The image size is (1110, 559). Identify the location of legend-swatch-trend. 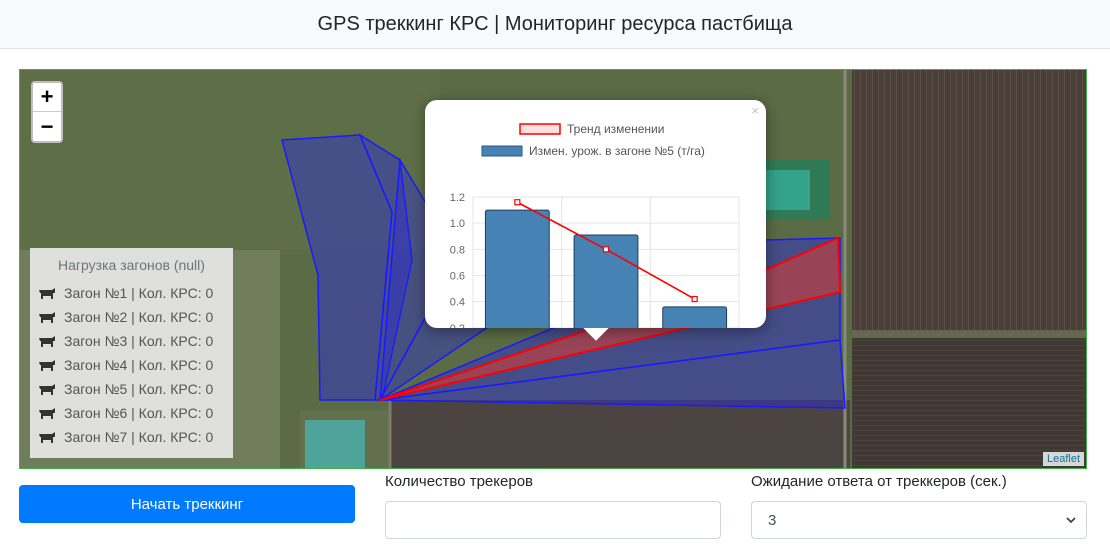
(540, 129).